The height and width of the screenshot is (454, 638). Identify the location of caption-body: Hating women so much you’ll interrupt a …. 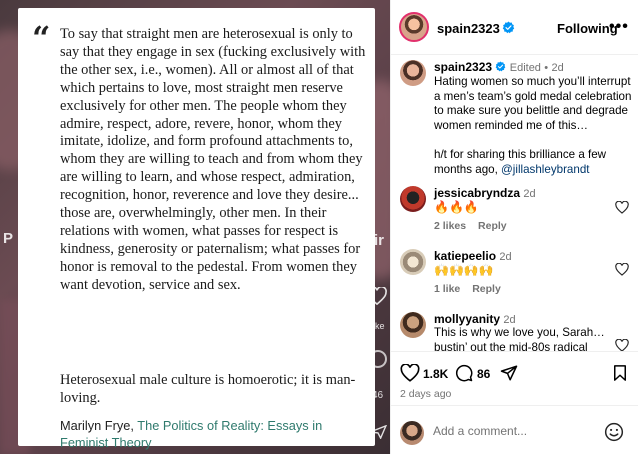
(533, 103).